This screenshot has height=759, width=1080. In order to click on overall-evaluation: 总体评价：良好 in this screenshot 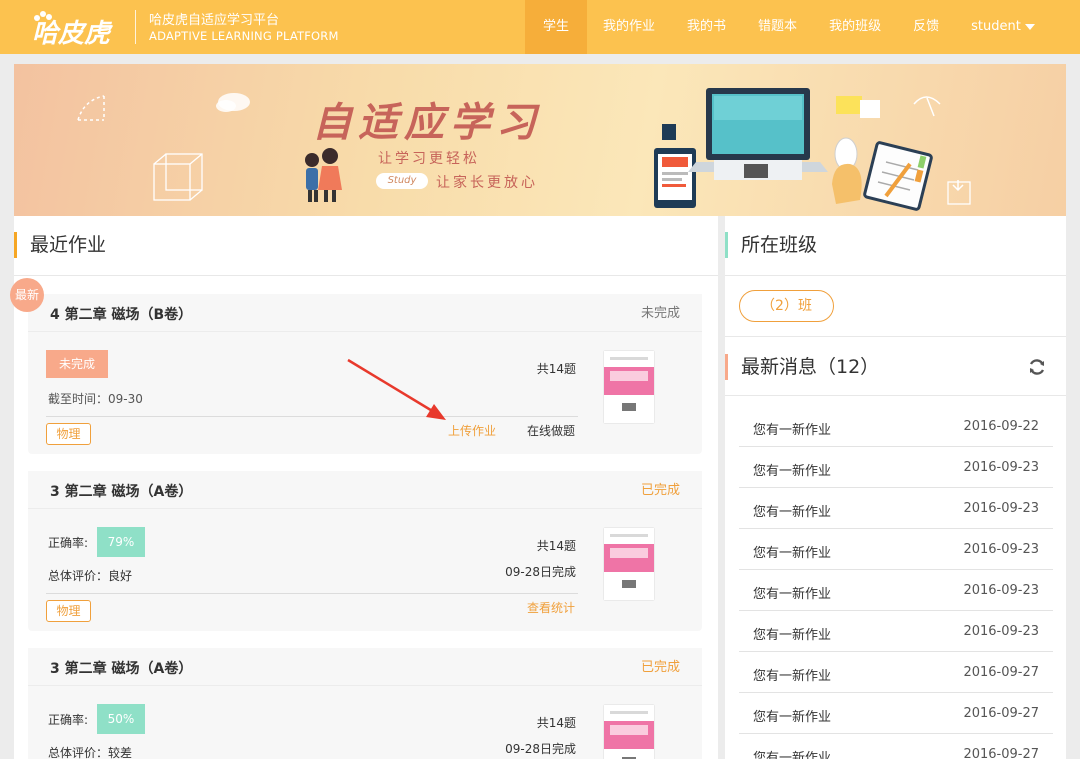, I will do `click(90, 576)`.